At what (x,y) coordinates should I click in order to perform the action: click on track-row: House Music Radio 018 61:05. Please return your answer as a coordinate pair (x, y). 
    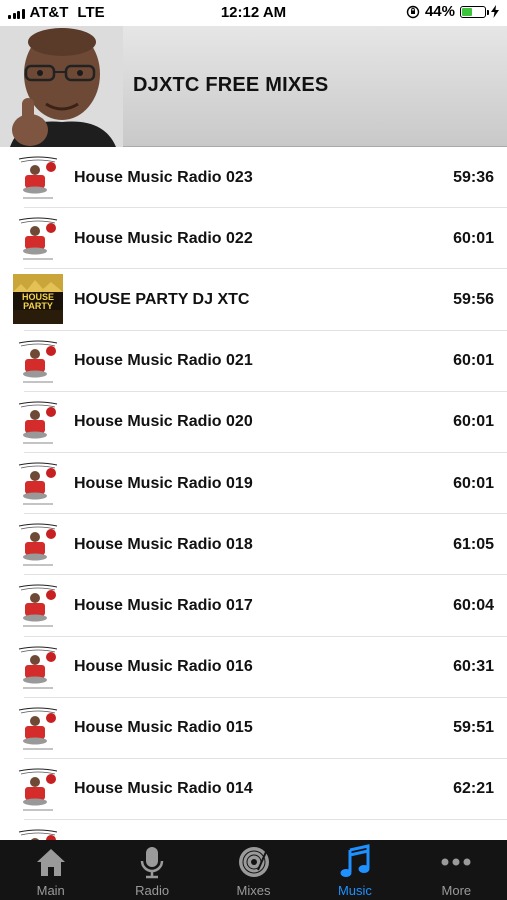
    Looking at the image, I should click on (253, 545).